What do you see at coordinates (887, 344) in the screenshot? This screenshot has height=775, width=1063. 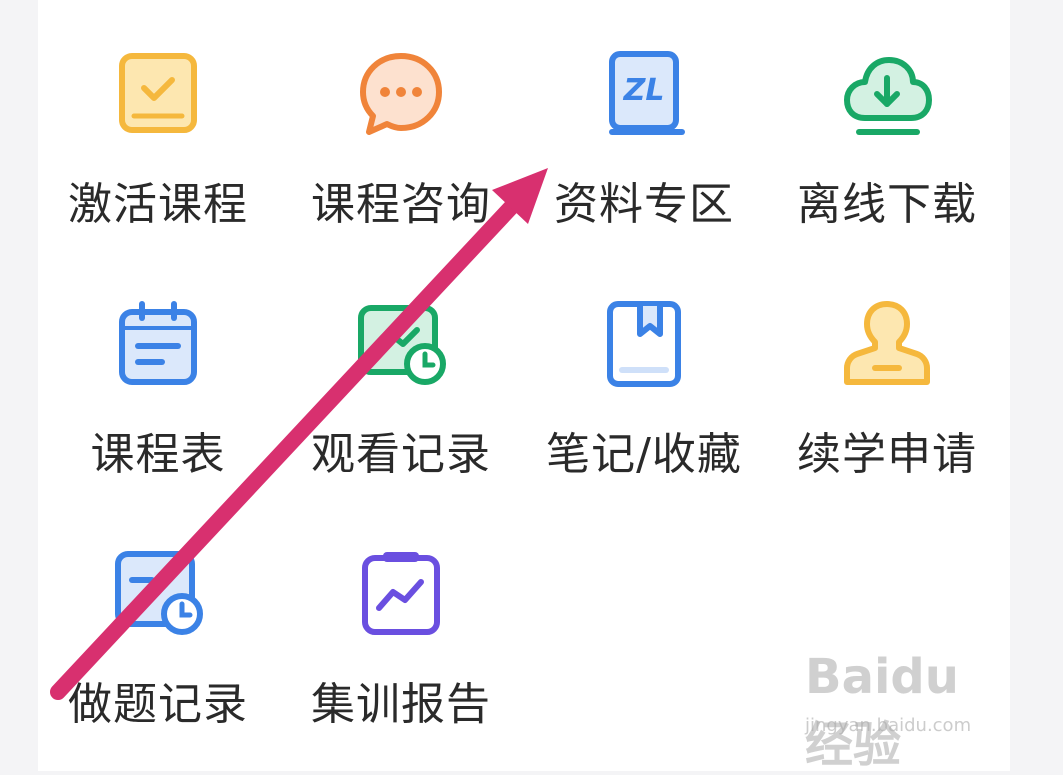 I see `user-stamp-icon` at bounding box center [887, 344].